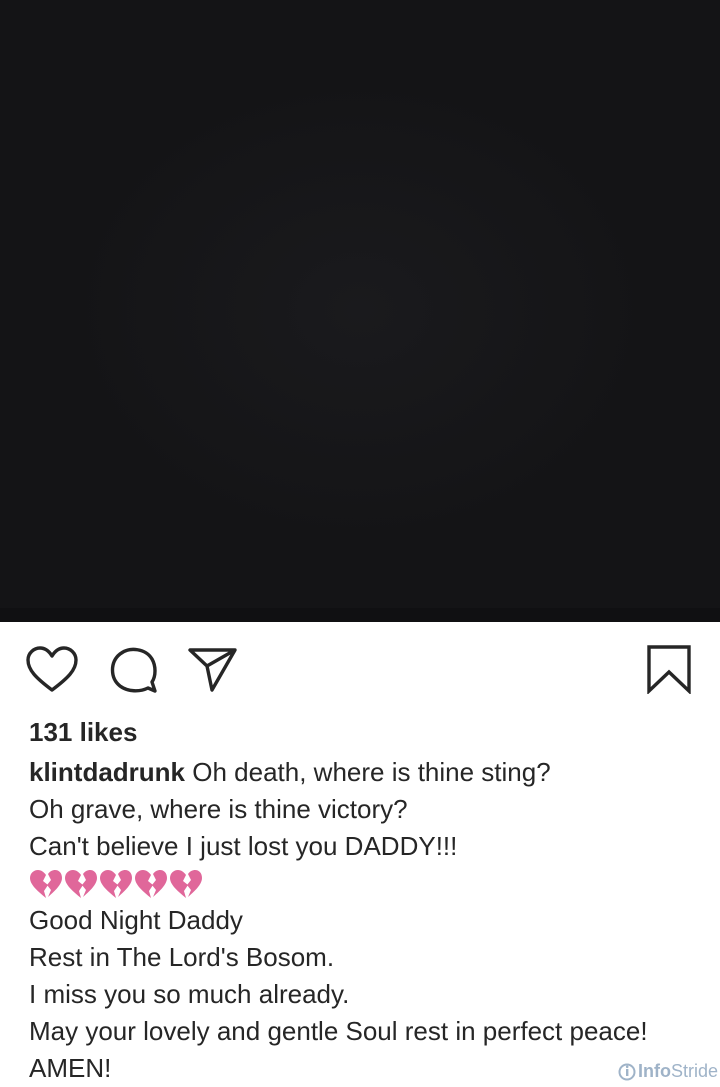  What do you see at coordinates (107, 772) in the screenshot?
I see `username: klintdadrunk` at bounding box center [107, 772].